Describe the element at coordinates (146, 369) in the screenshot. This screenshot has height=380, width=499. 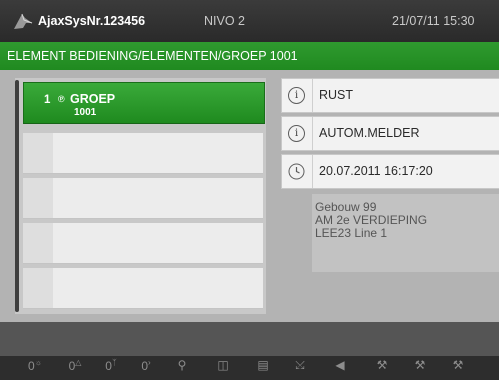
I see `zero-flag-icon: 0›` at that location.